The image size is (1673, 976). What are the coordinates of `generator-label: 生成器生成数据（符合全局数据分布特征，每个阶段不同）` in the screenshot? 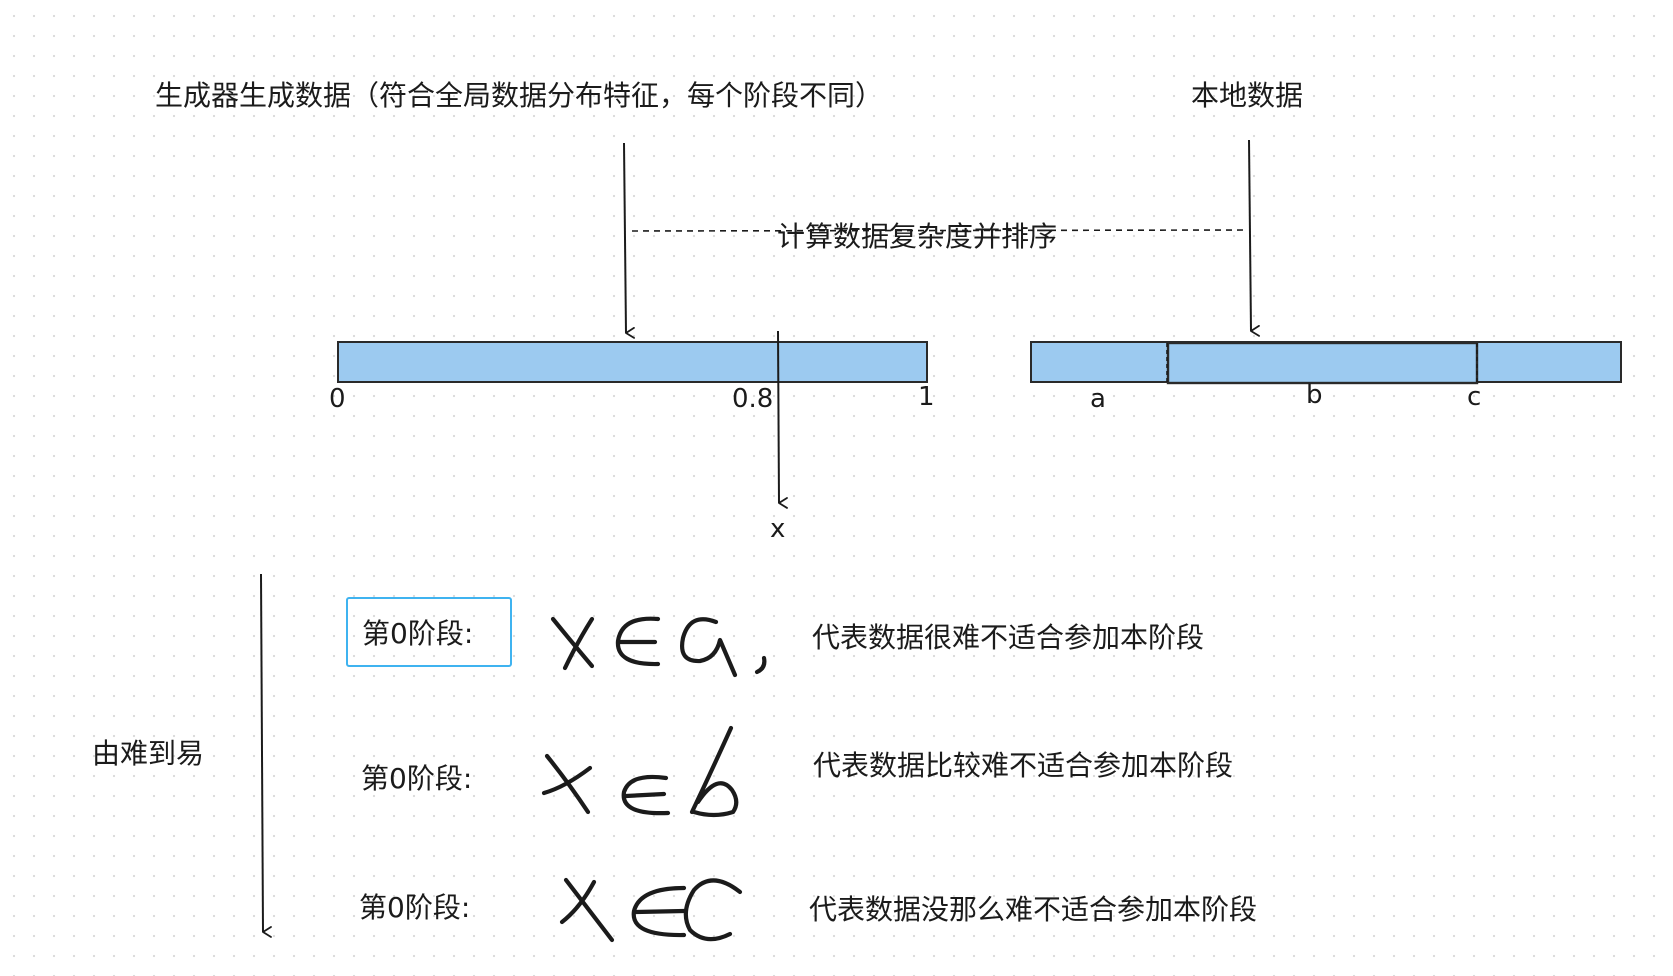 It's located at (519, 95).